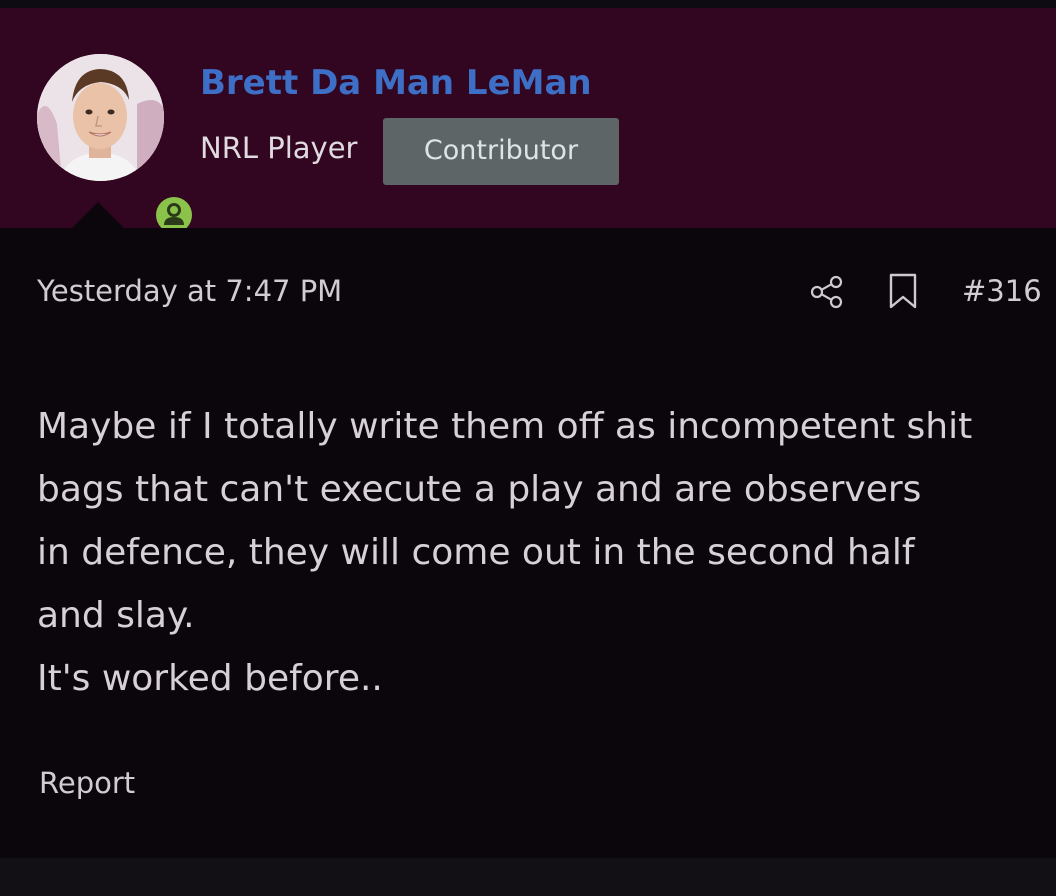  I want to click on bookmark-icon, so click(903, 291).